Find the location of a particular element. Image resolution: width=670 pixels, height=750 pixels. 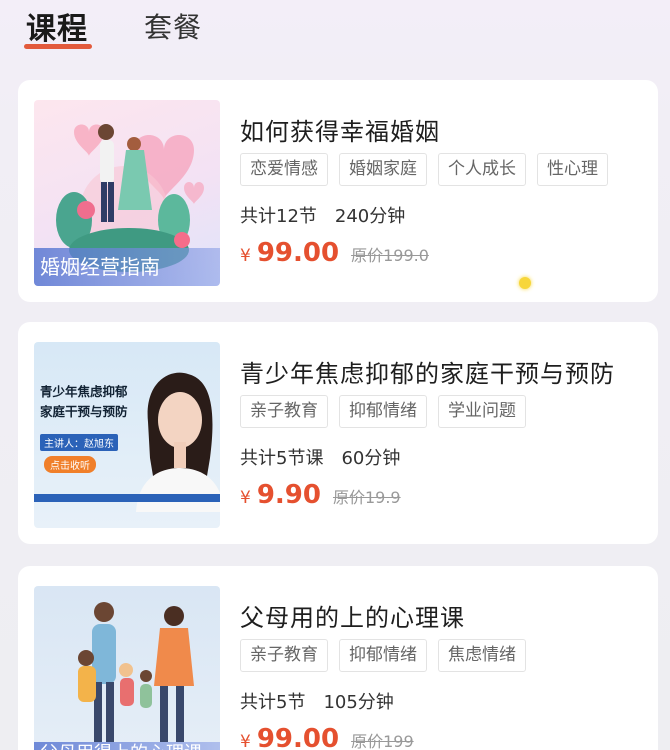

course-price: 9.90 is located at coordinates (288, 495).